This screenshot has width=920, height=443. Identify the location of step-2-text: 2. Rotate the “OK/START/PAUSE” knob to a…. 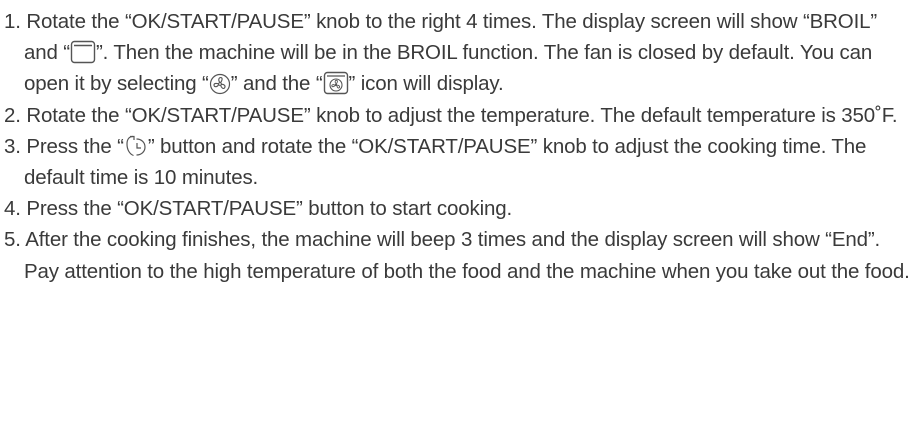
(451, 115).